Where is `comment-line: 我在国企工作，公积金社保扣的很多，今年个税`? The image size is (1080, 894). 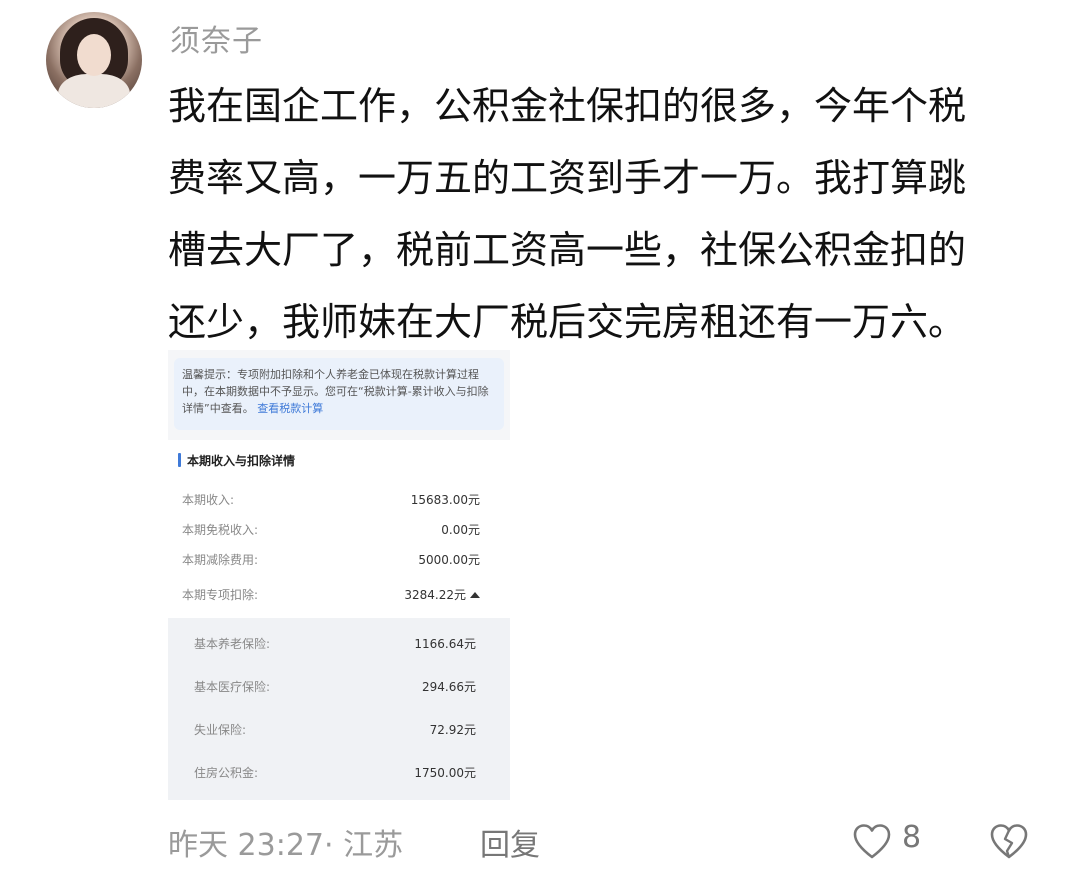
comment-line: 我在国企工作，公积金社保扣的很多，今年个税 is located at coordinates (567, 106).